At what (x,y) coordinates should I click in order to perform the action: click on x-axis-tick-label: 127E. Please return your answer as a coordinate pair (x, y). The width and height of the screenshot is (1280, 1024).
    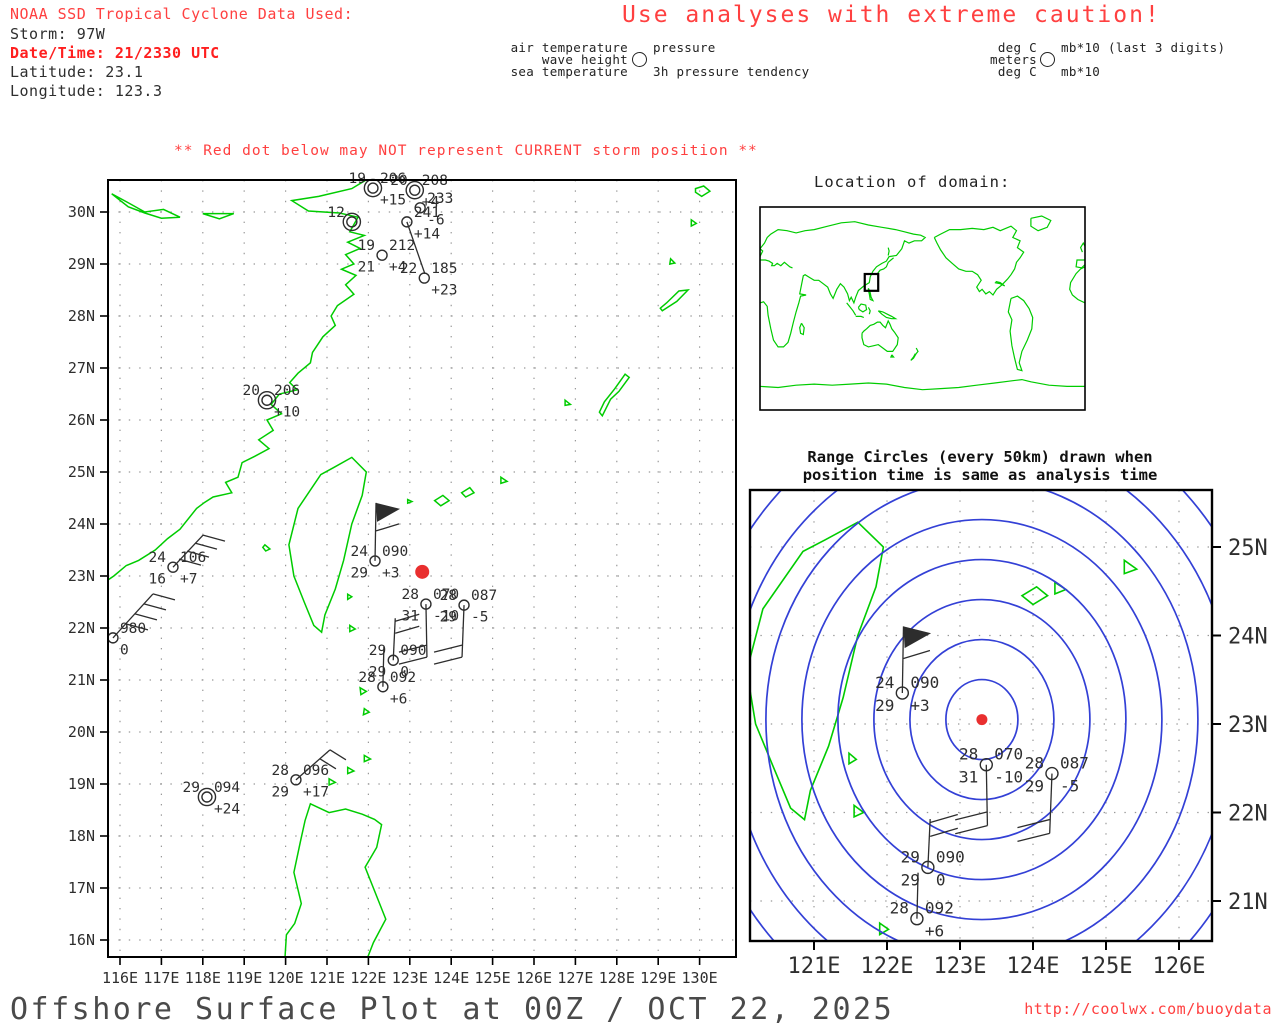
    Looking at the image, I should click on (575, 977).